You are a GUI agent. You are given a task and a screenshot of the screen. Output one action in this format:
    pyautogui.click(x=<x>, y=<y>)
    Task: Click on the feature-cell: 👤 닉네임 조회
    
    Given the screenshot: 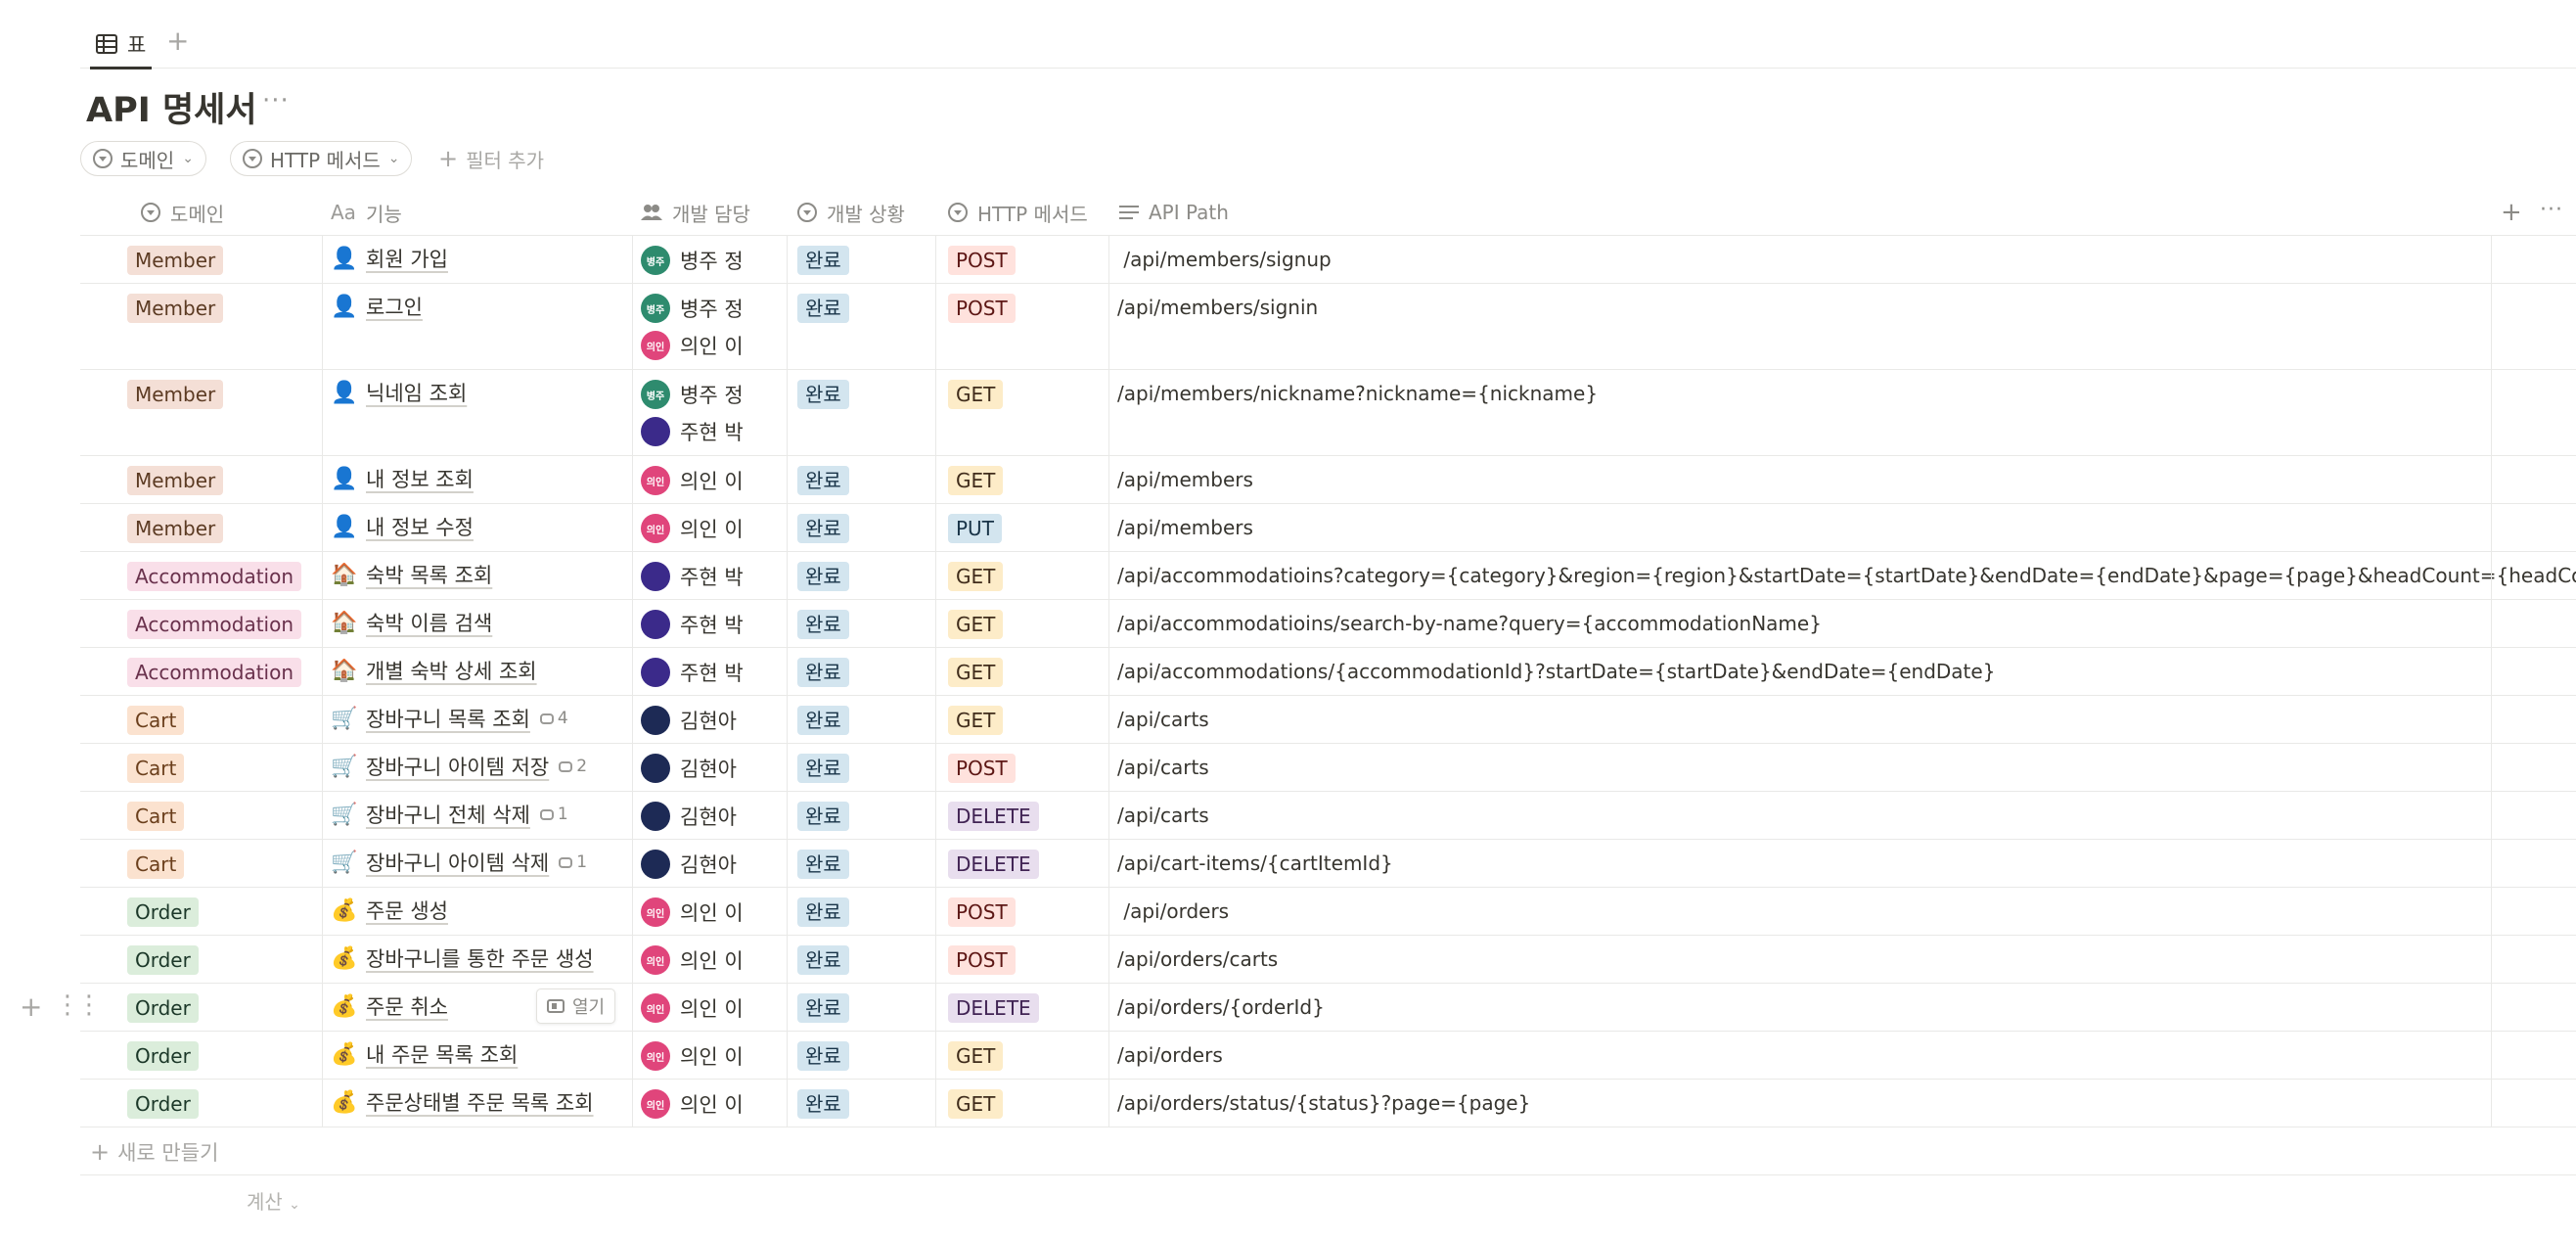 What is the action you would take?
    pyautogui.click(x=399, y=392)
    